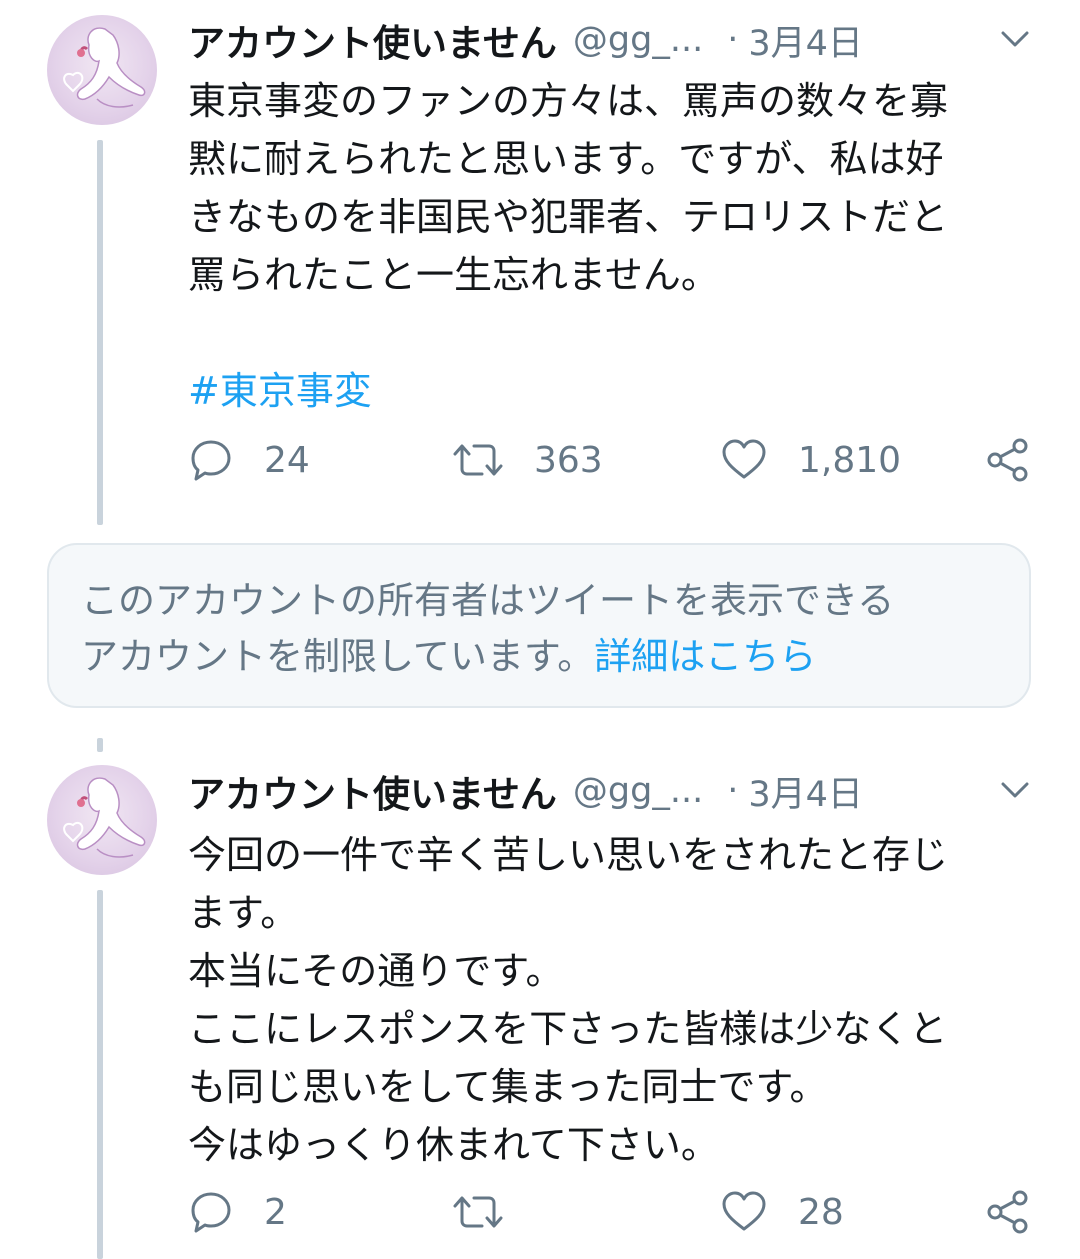 The image size is (1080, 1259). What do you see at coordinates (488, 600) in the screenshot?
I see `notice-line: このアカウントの所有者はツイートを表示できる` at bounding box center [488, 600].